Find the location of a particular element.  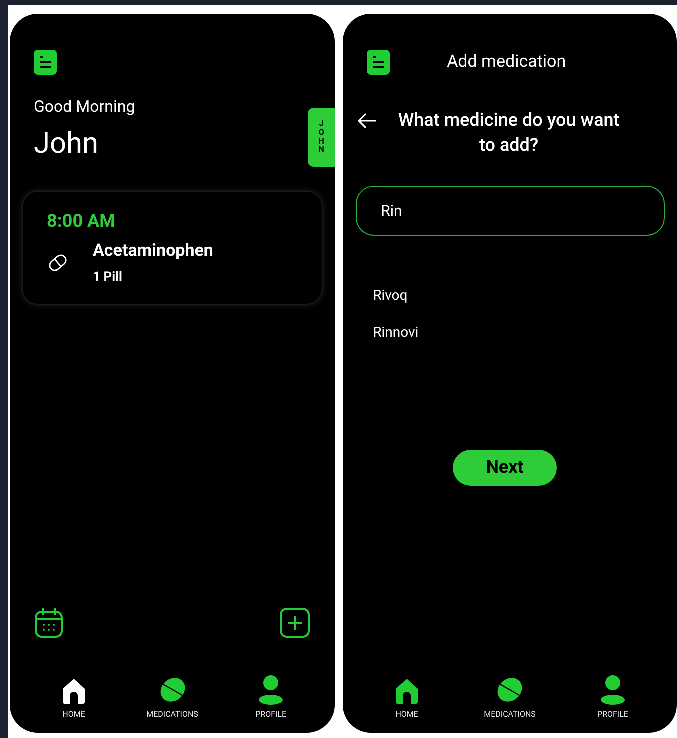

greeting: Good Morning is located at coordinates (85, 107).